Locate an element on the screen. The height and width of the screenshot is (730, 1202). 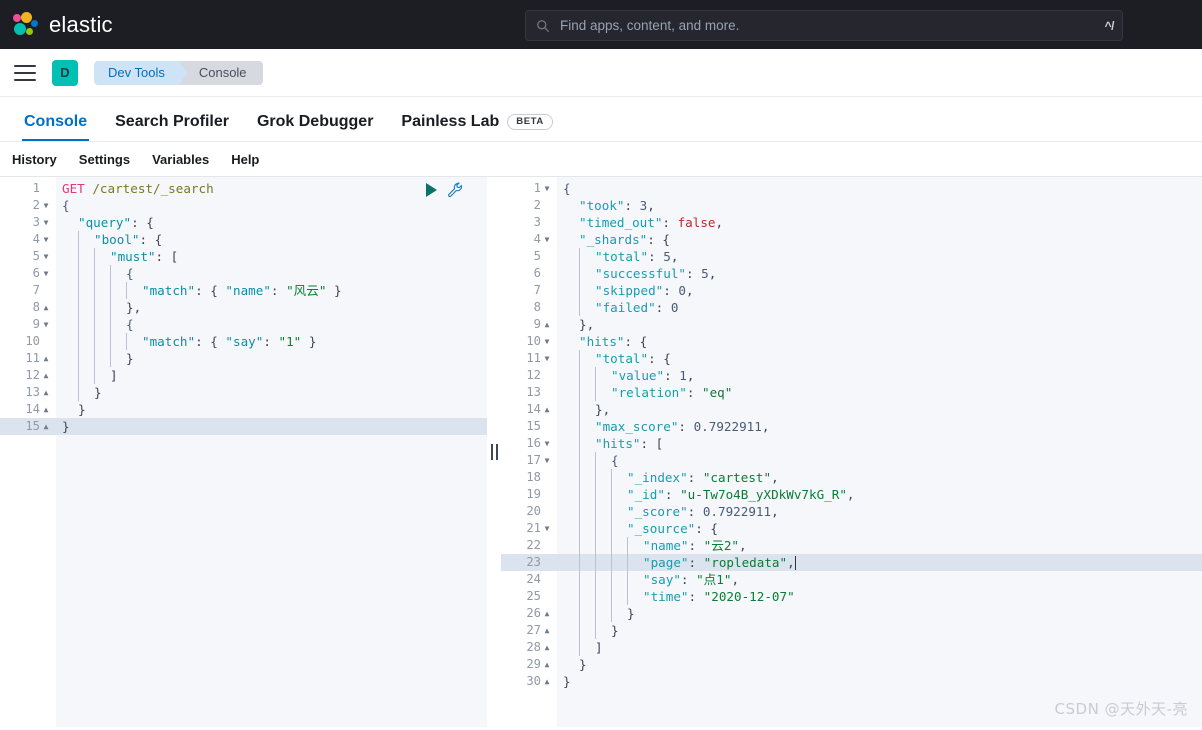
submenu-item-variables: Variables is located at coordinates (180, 159).